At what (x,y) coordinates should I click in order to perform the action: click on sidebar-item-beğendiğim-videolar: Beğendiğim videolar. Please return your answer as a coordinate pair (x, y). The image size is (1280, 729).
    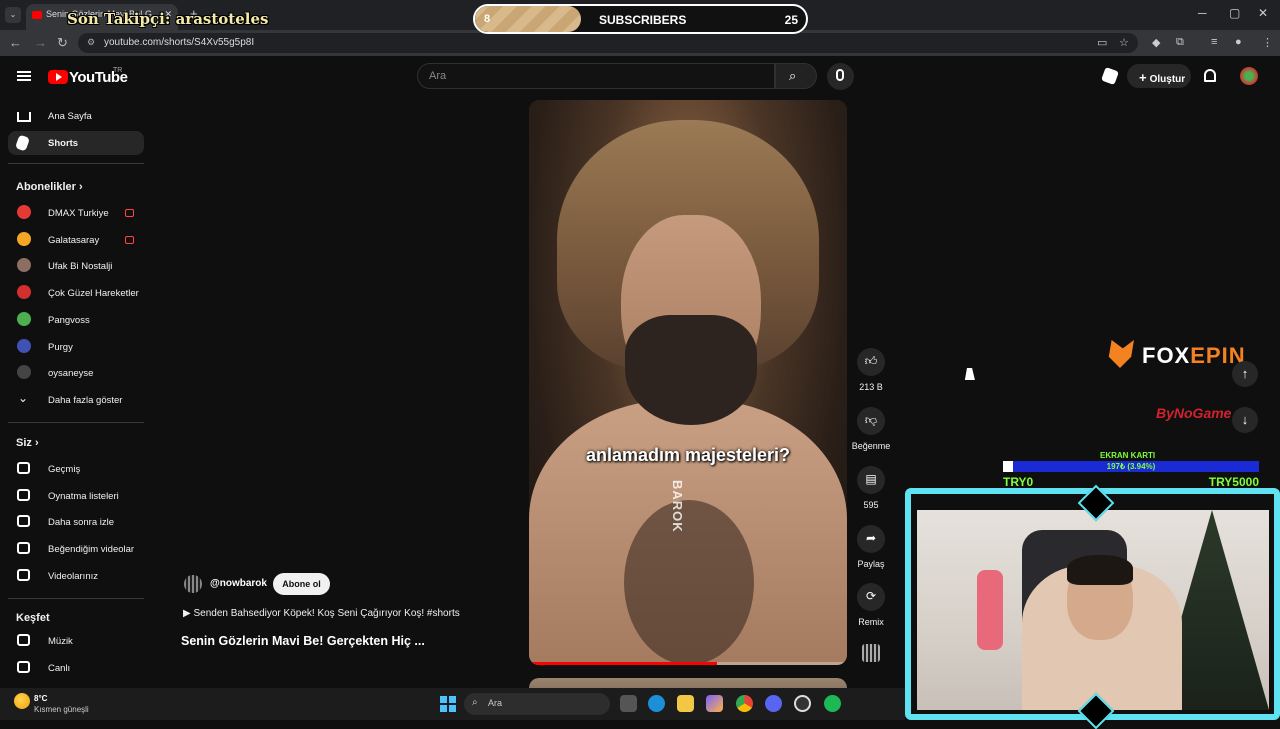
    Looking at the image, I should click on (76, 549).